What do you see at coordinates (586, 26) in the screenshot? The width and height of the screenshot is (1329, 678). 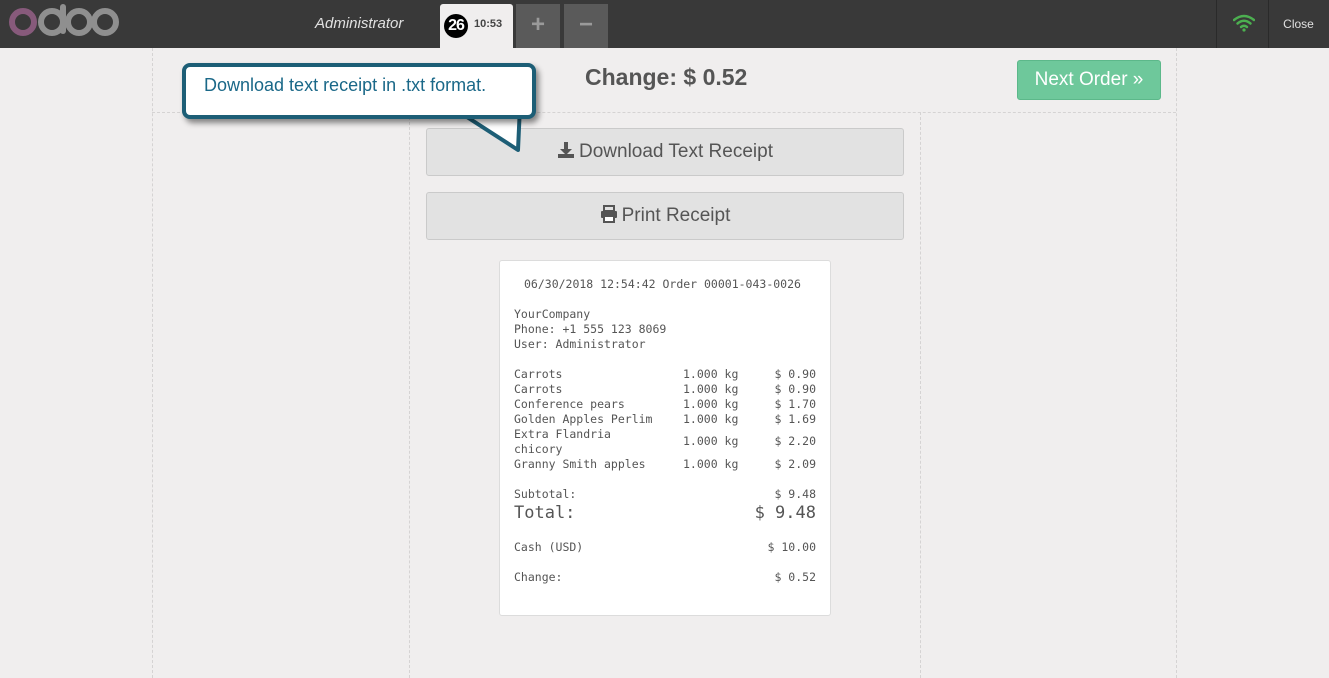 I see `remove-order-button: −` at bounding box center [586, 26].